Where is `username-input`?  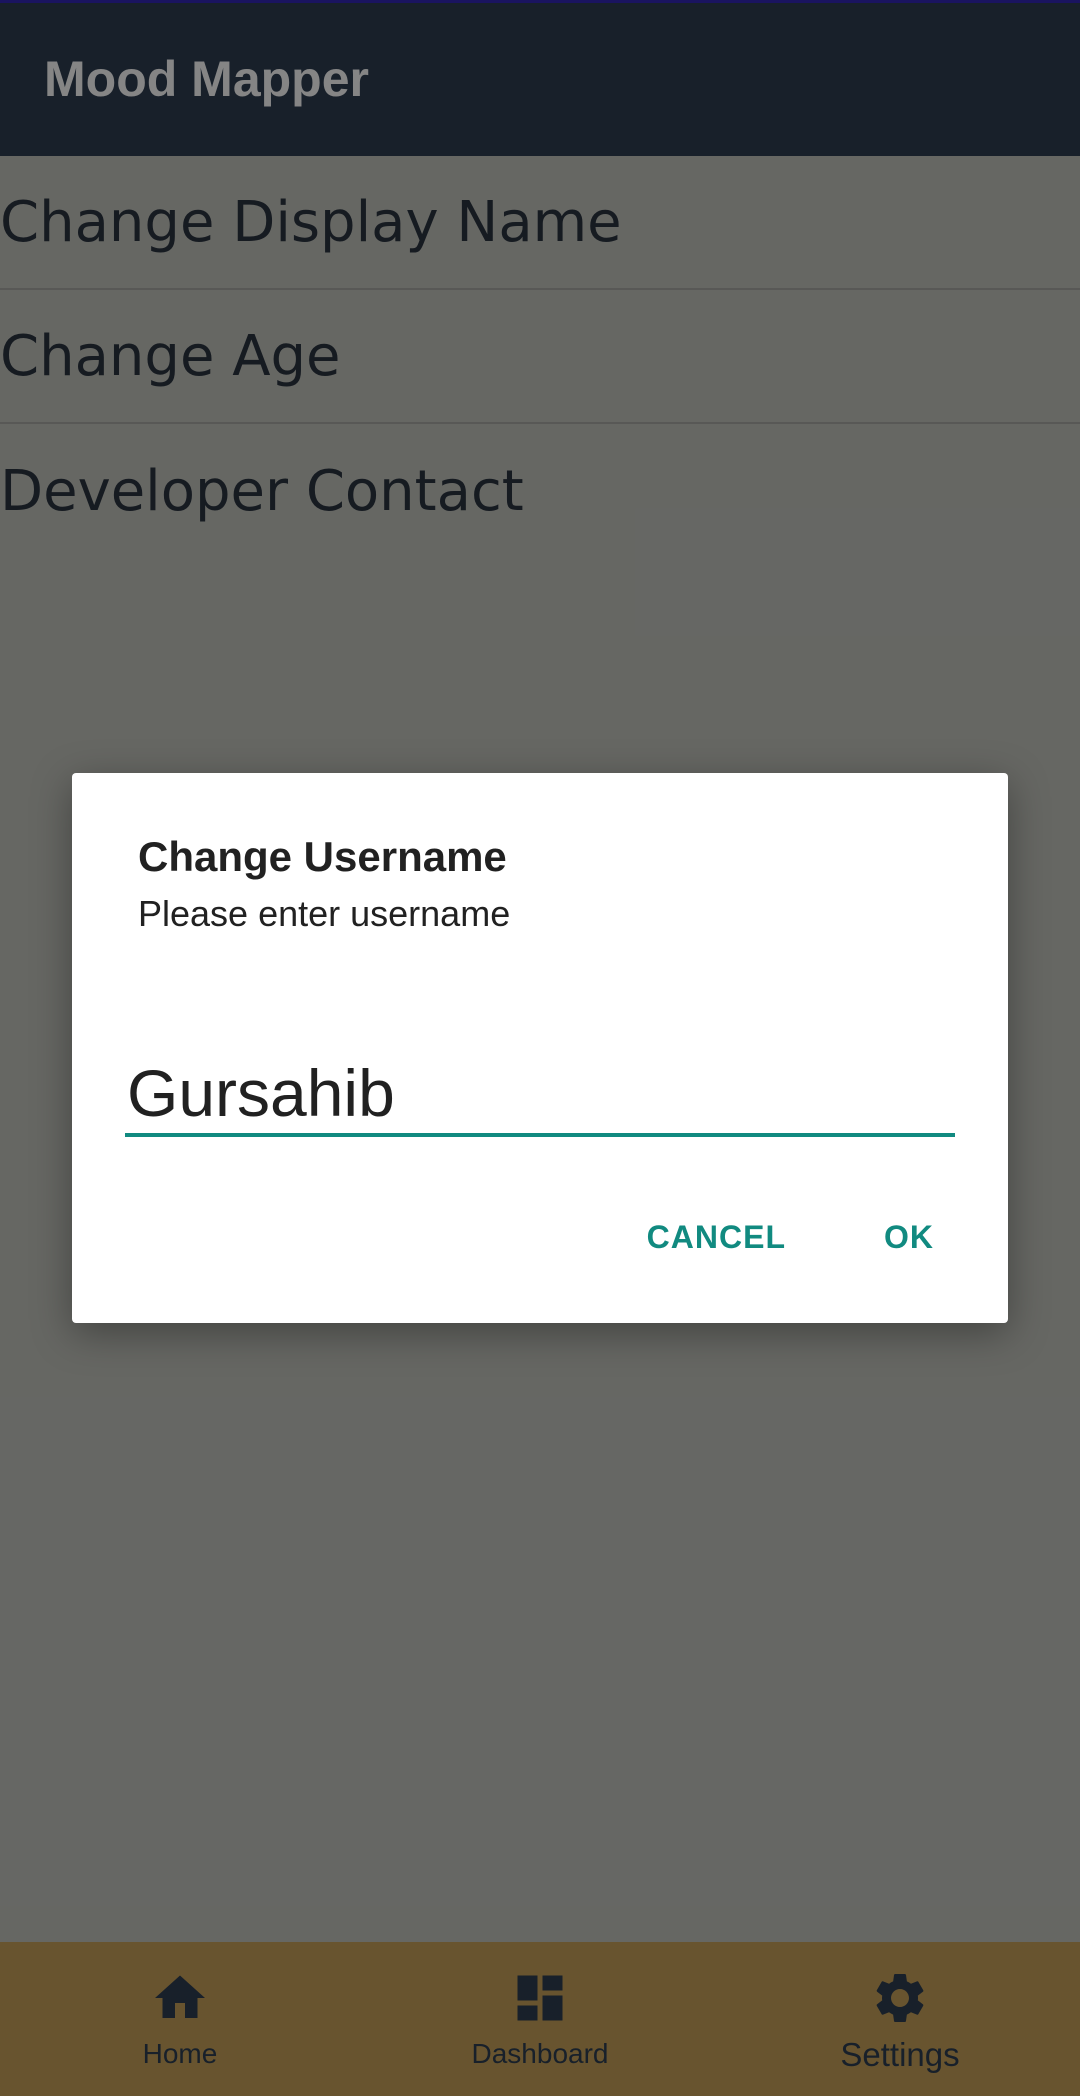
username-input is located at coordinates (540, 1095).